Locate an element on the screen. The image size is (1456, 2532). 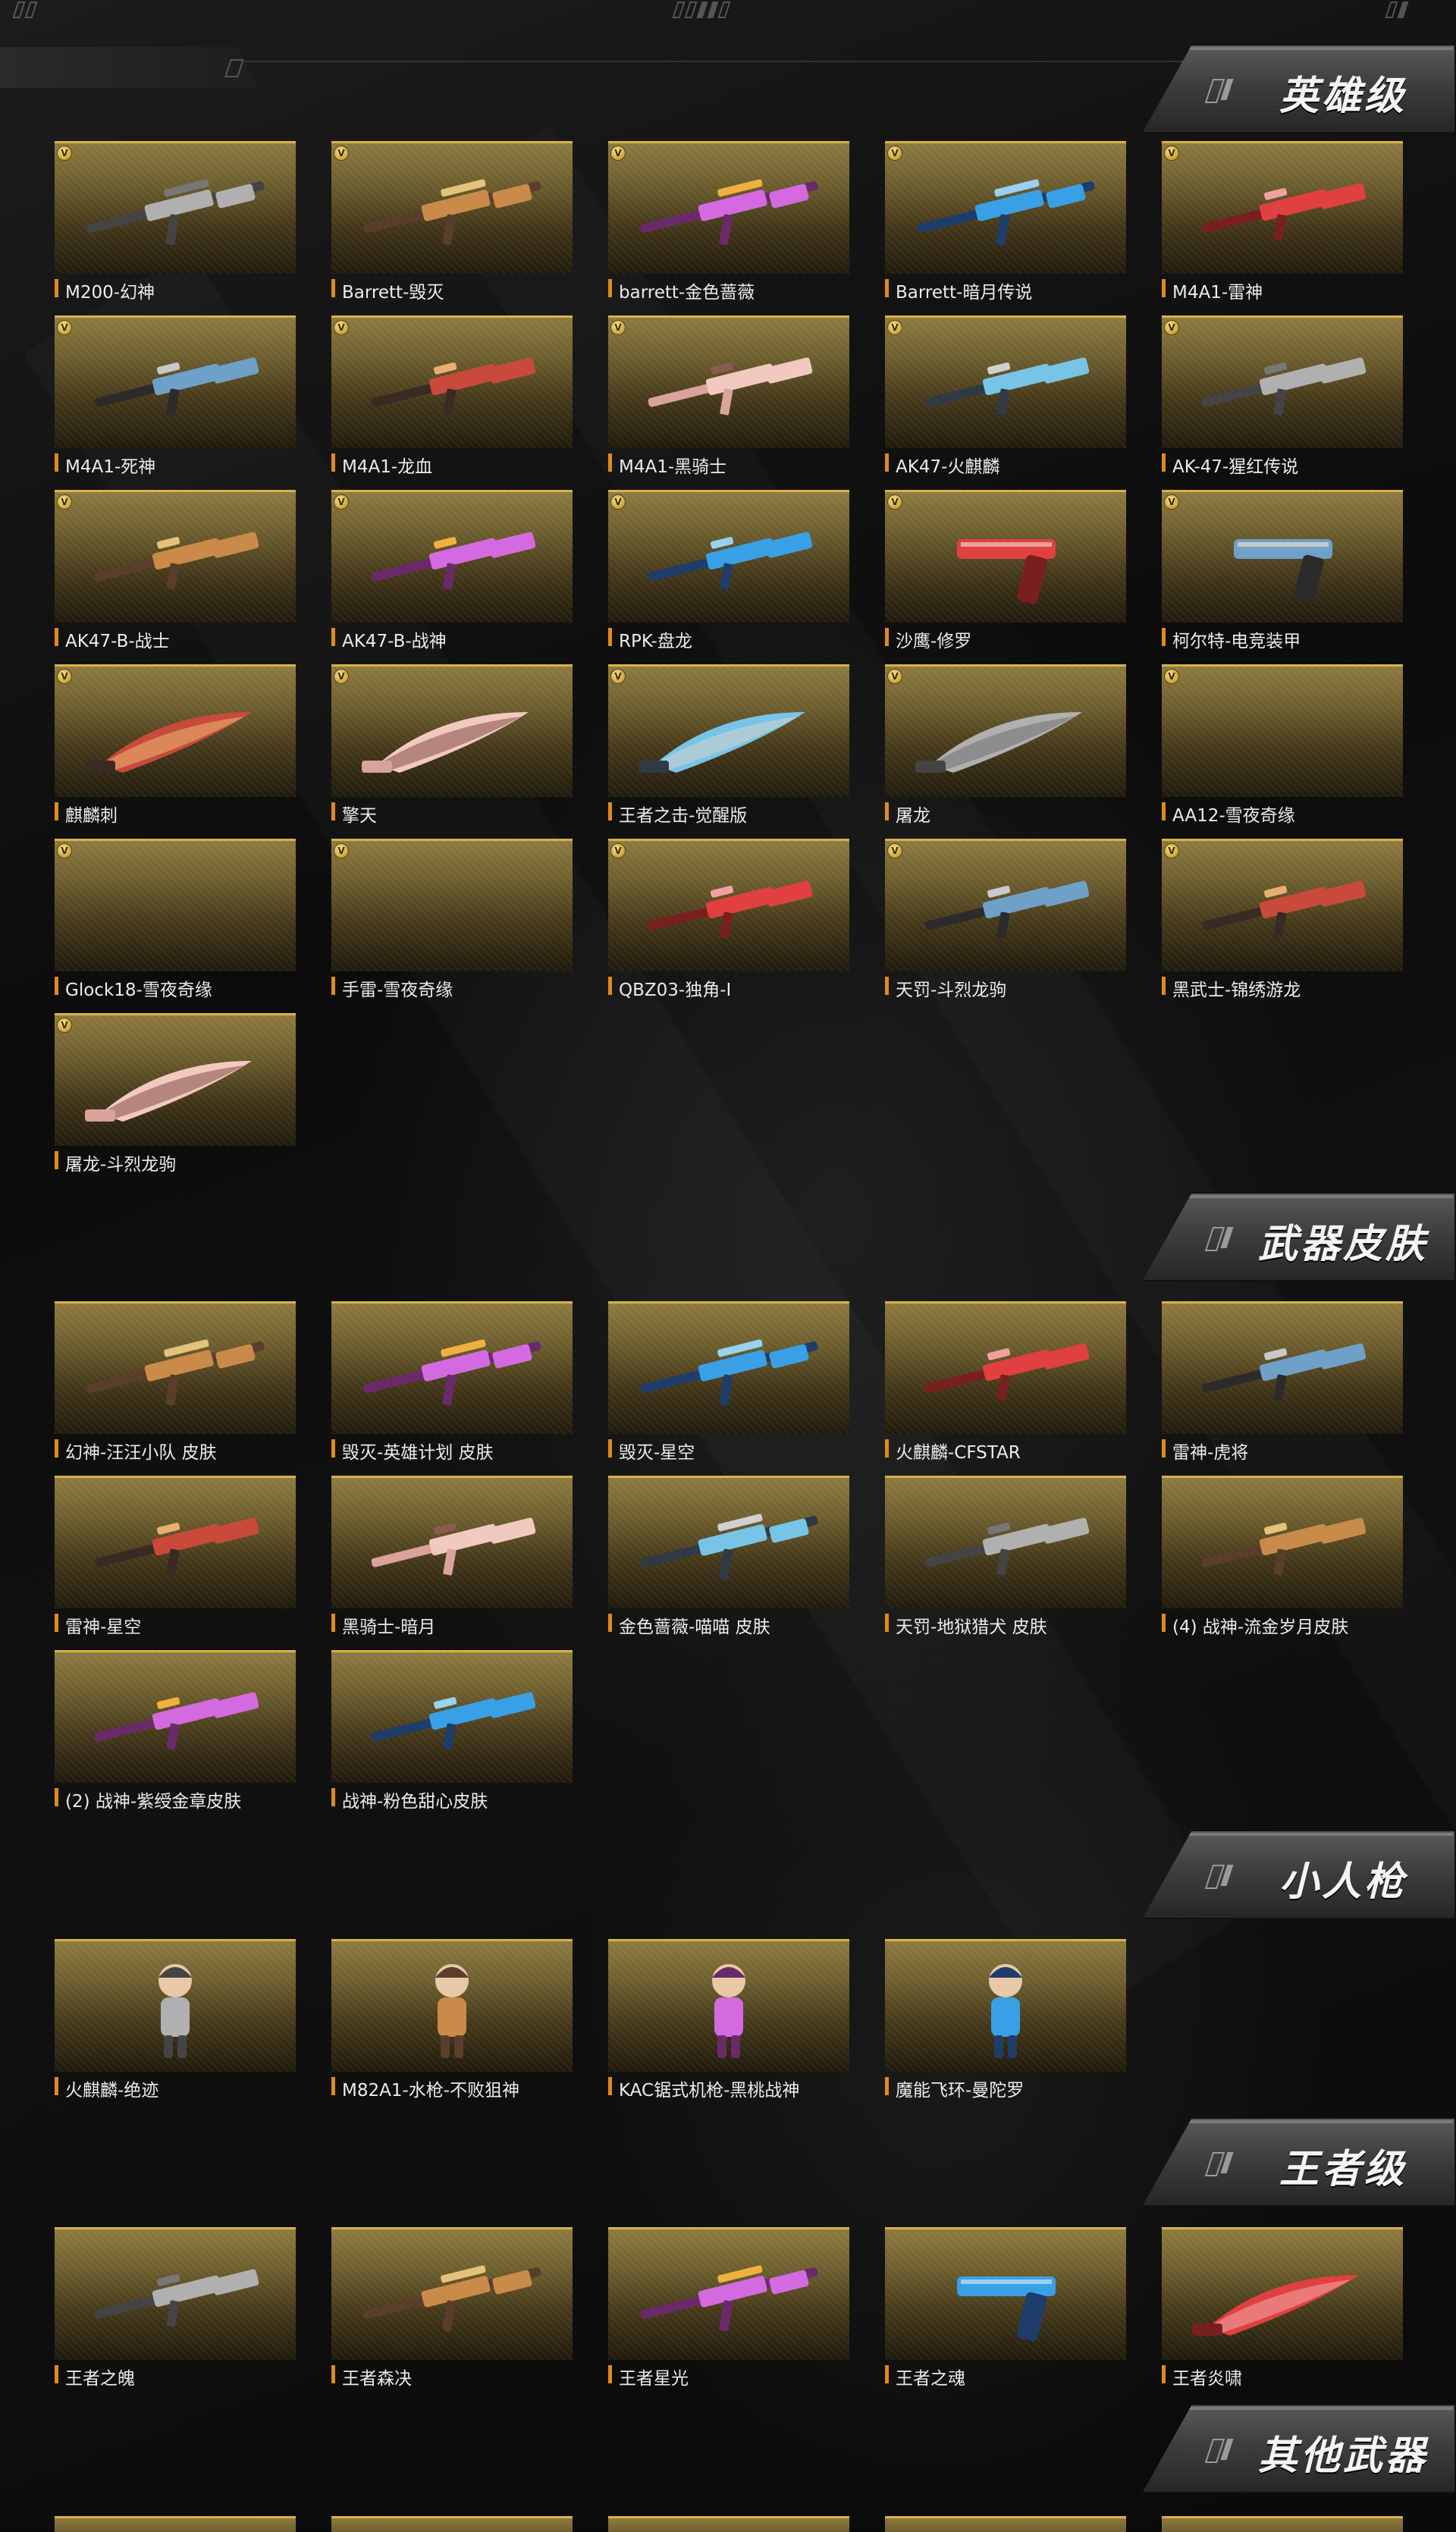
weapon-card: 天罚-地狱猎犬 皮肤 is located at coordinates (1005, 1563).